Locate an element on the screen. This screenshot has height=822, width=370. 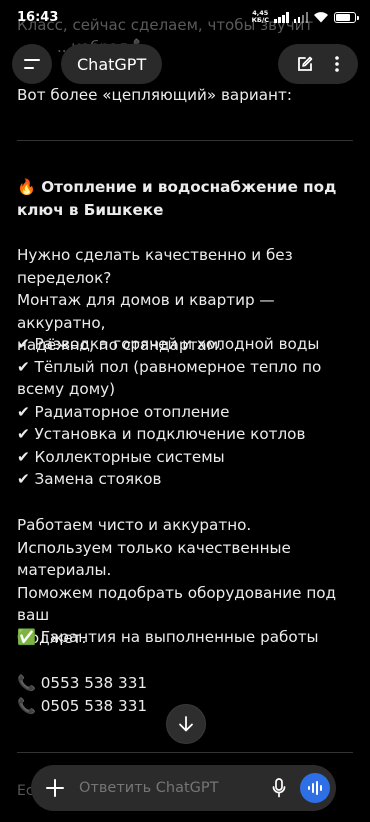
scroll-down-button is located at coordinates (186, 724).